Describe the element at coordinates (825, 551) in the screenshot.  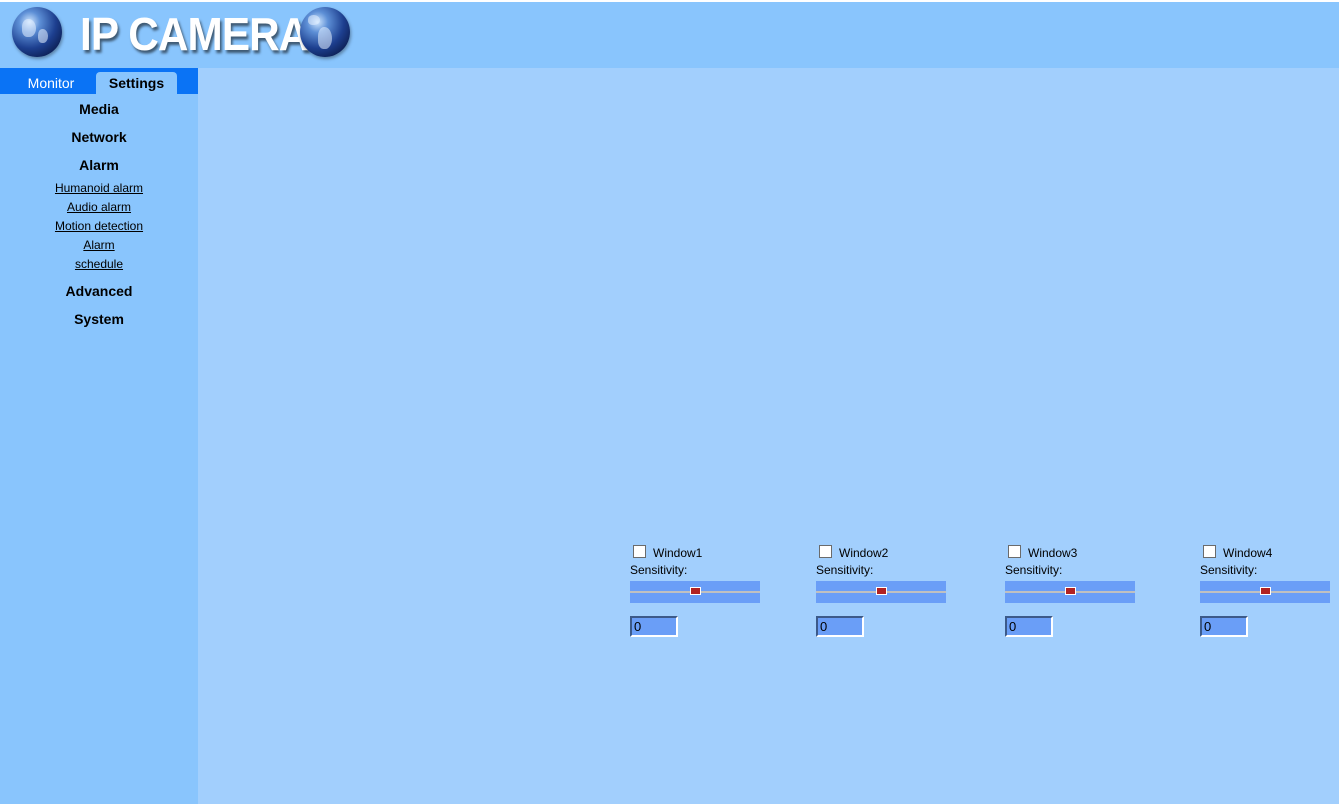
I see `window2-checkbox` at that location.